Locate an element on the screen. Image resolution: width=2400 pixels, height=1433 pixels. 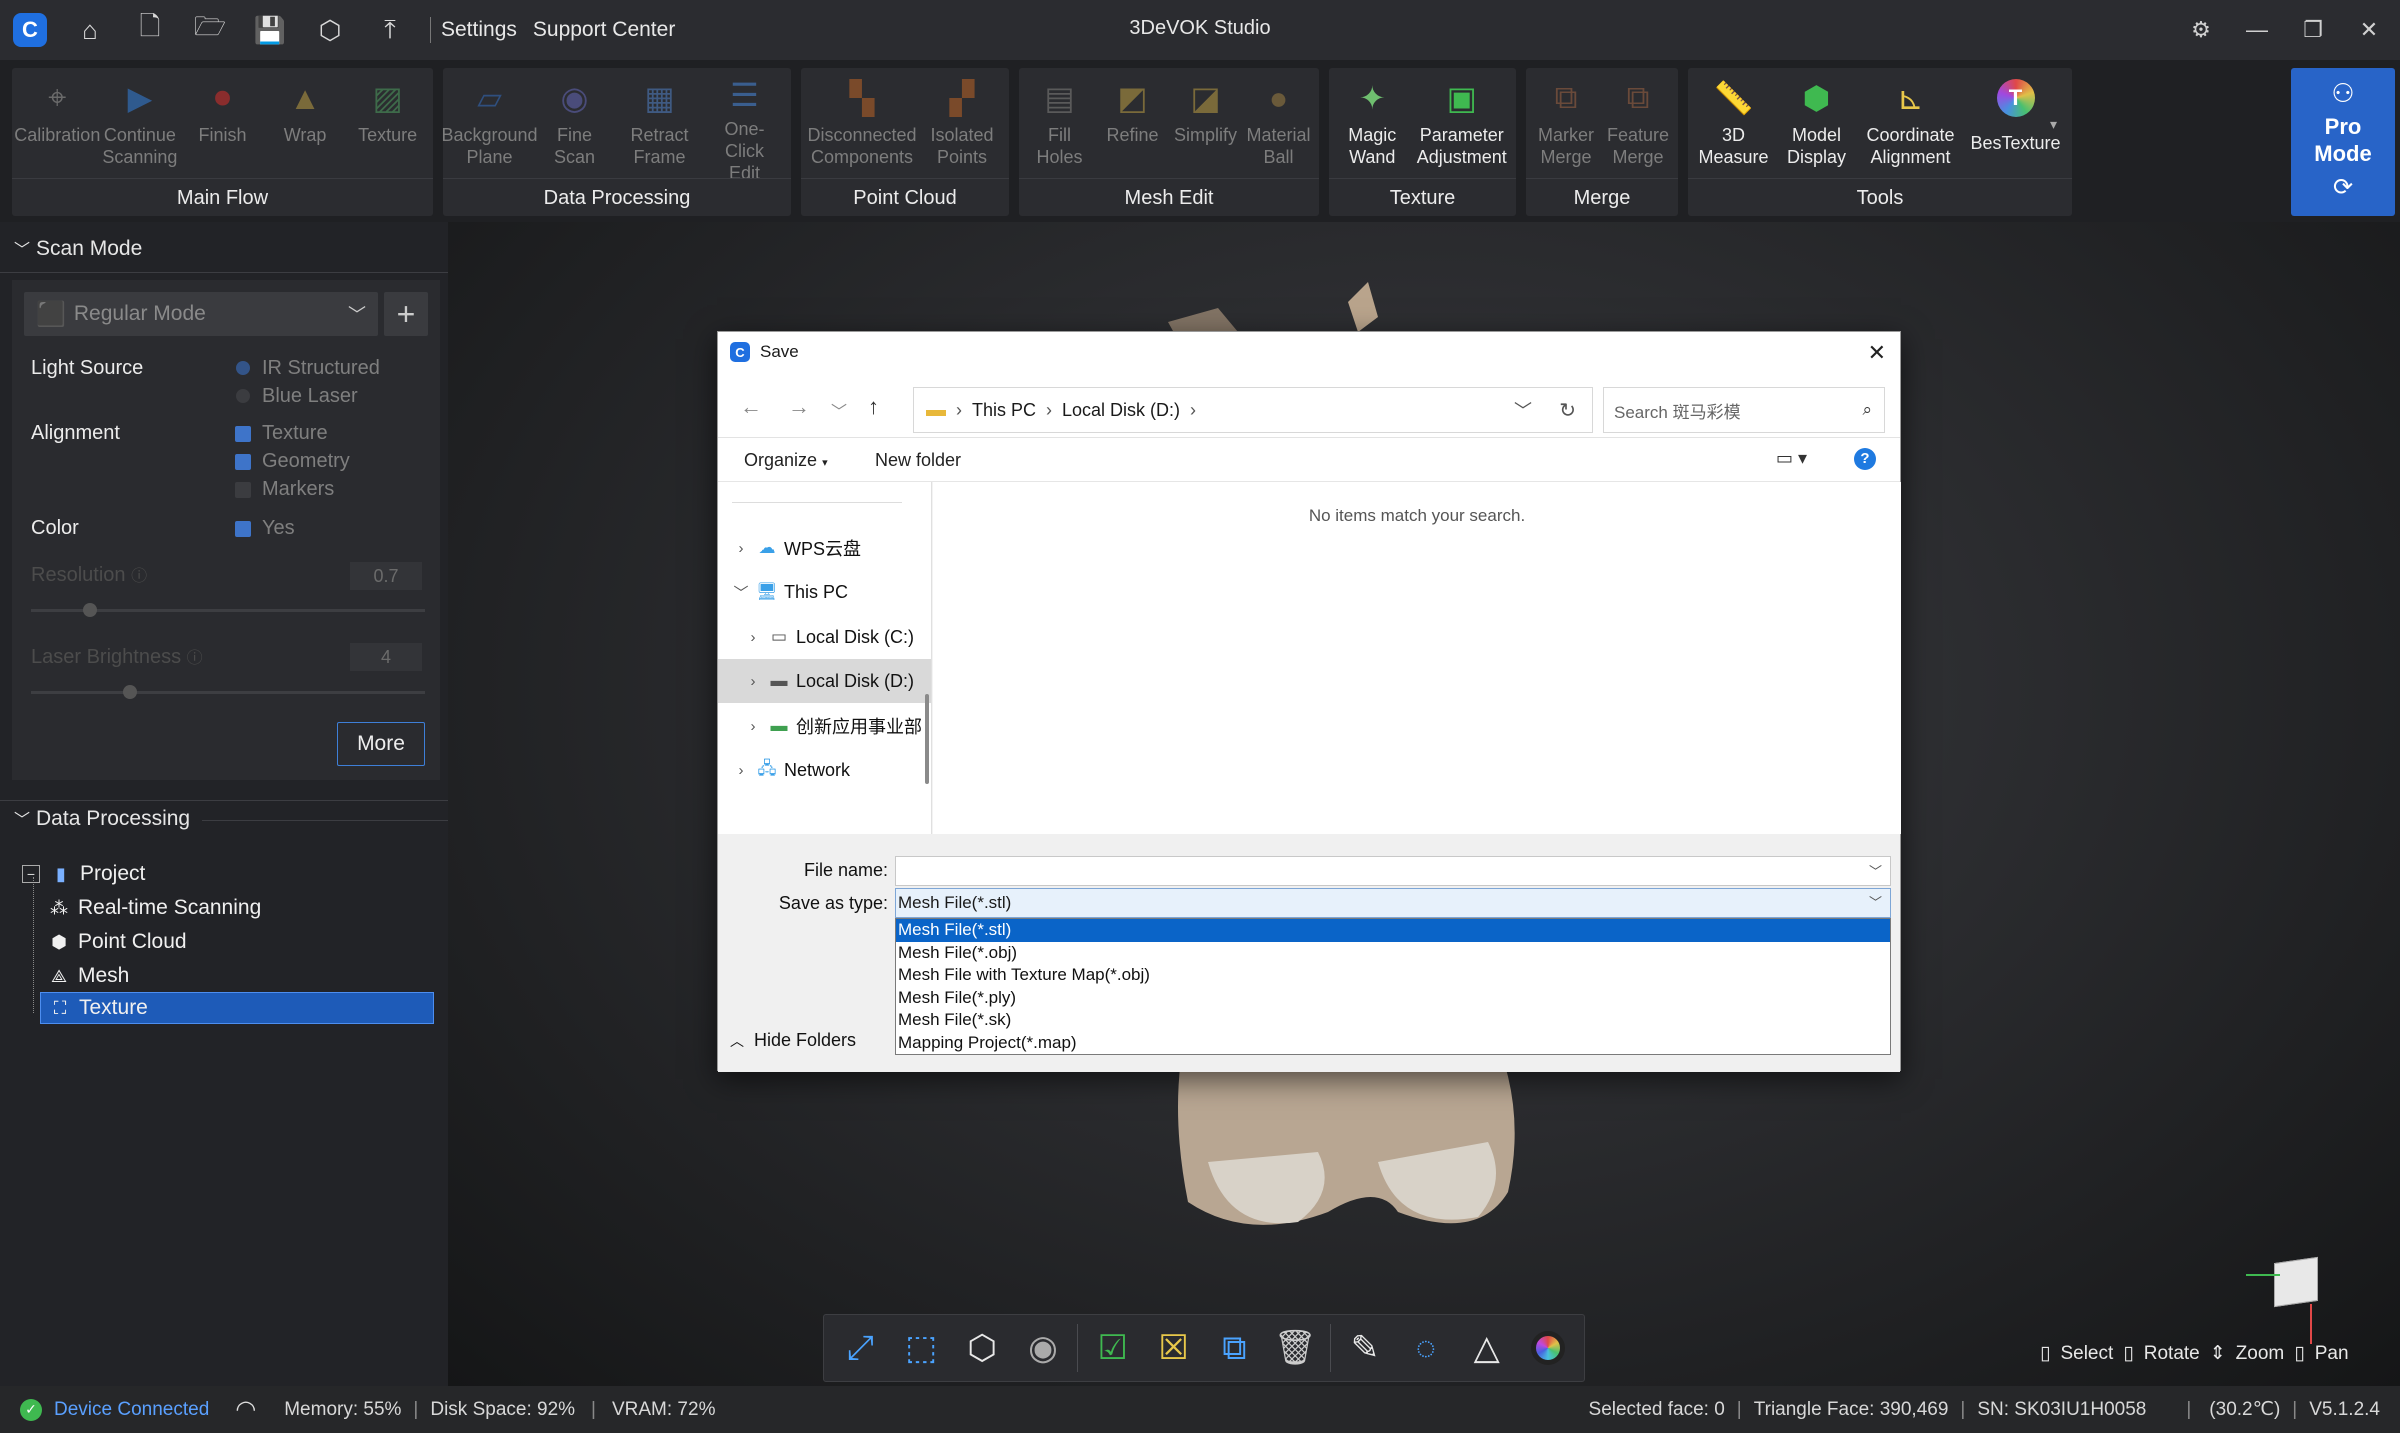
3d-measure-button: 📏 3D Measure is located at coordinates (1734, 123).